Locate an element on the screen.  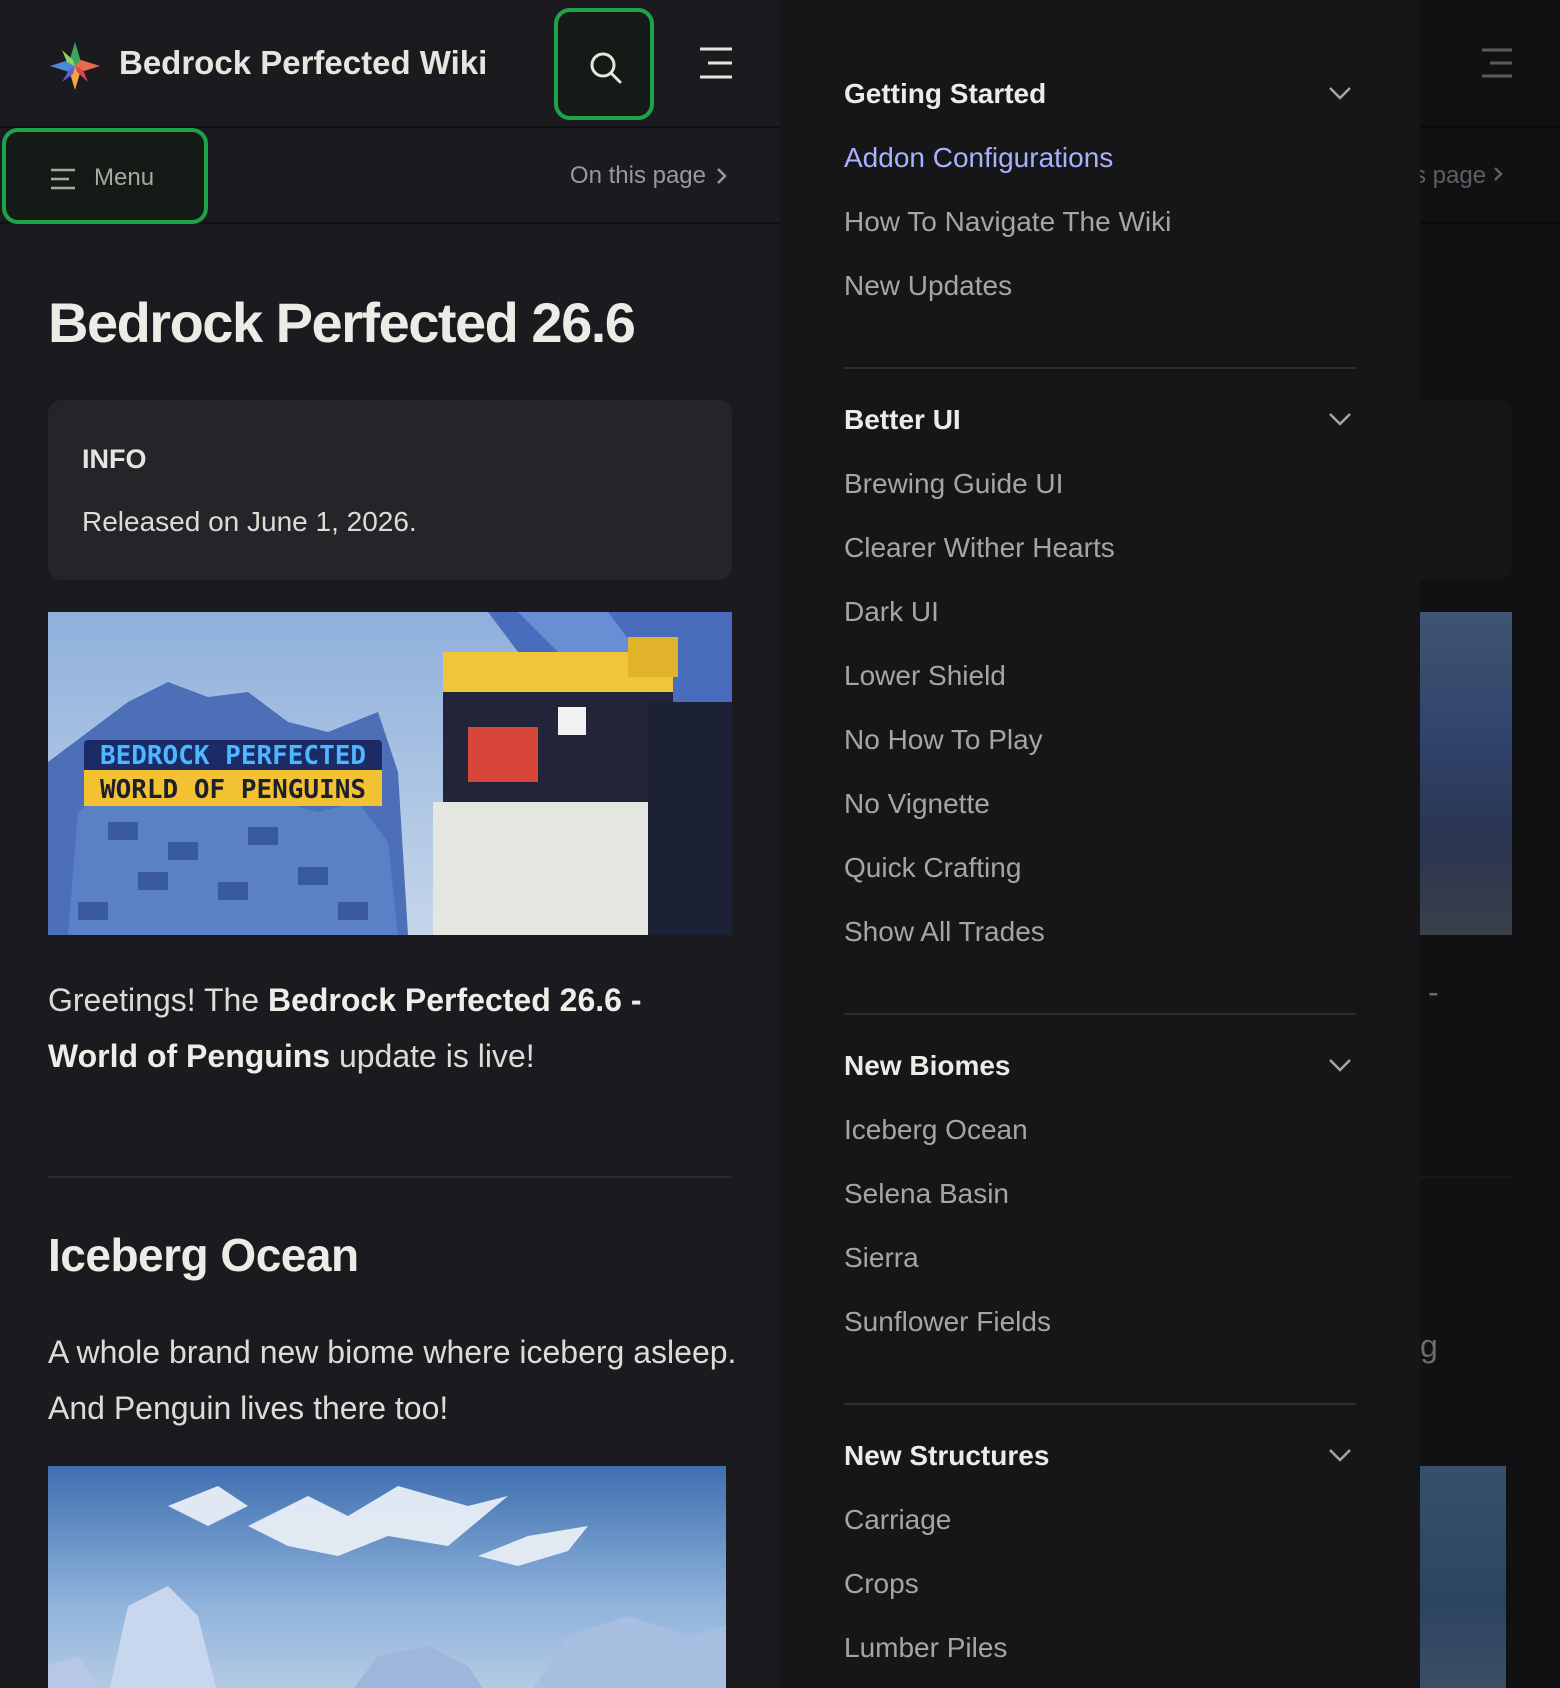
sidebar-item-how-to-navigate: How To Navigate The Wiki is located at coordinates (1100, 224).